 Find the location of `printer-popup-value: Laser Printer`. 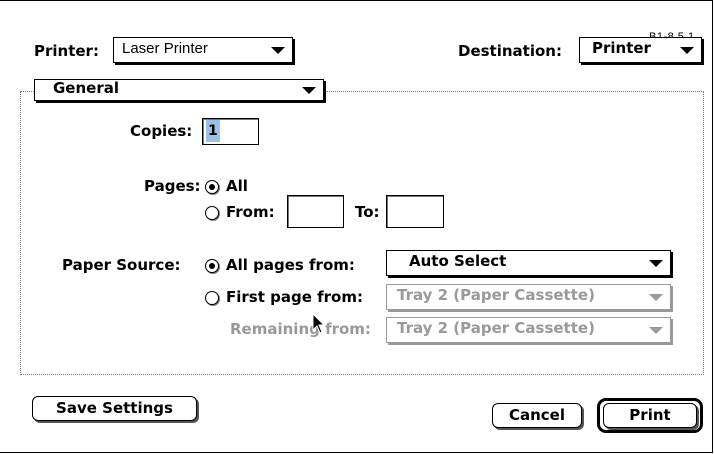

printer-popup-value: Laser Printer is located at coordinates (165, 48).